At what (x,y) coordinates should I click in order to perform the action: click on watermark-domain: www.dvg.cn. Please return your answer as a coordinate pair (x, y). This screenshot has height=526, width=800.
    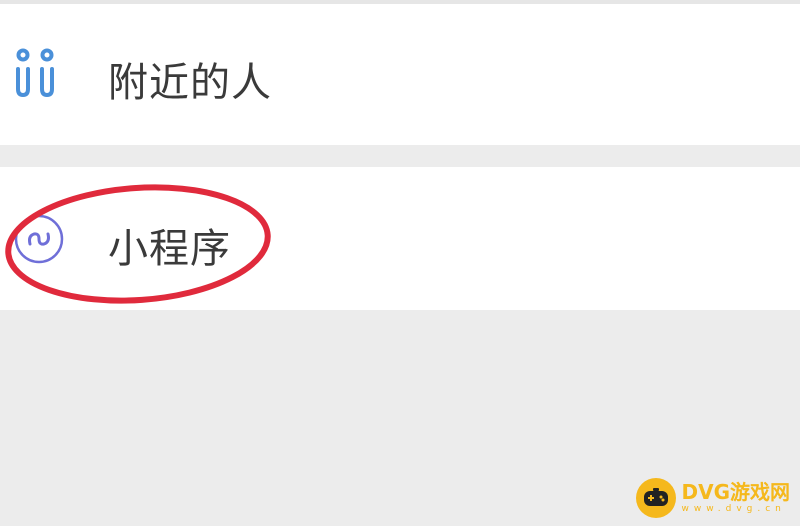
    Looking at the image, I should click on (733, 509).